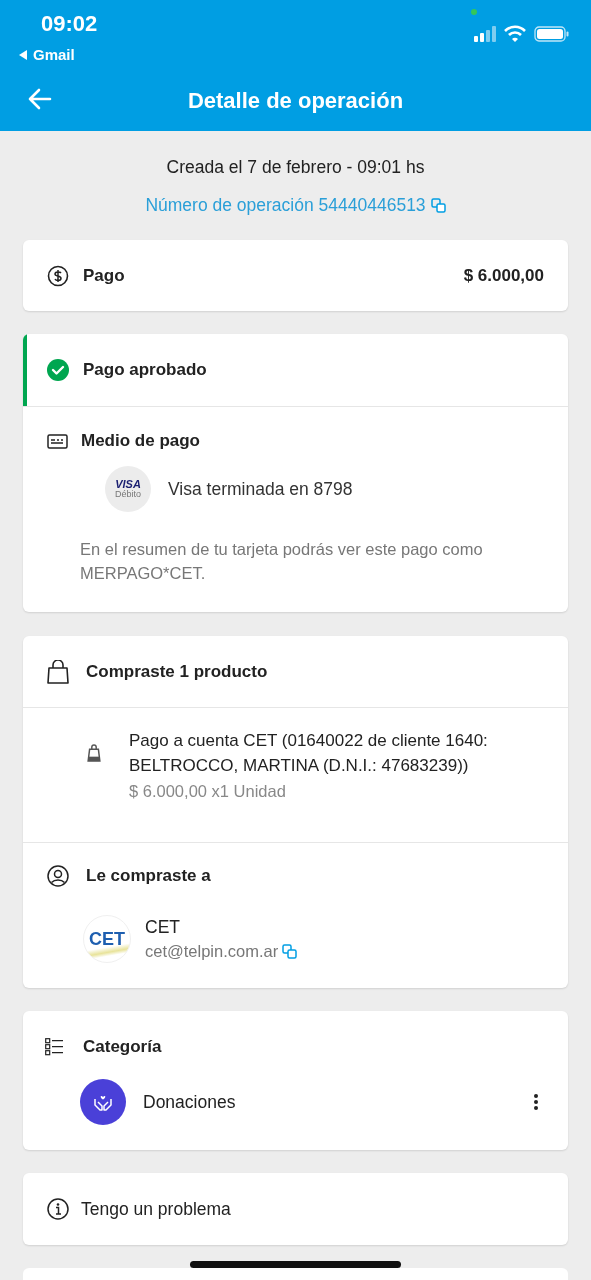  What do you see at coordinates (69, 24) in the screenshot?
I see `clock-time: 09:02` at bounding box center [69, 24].